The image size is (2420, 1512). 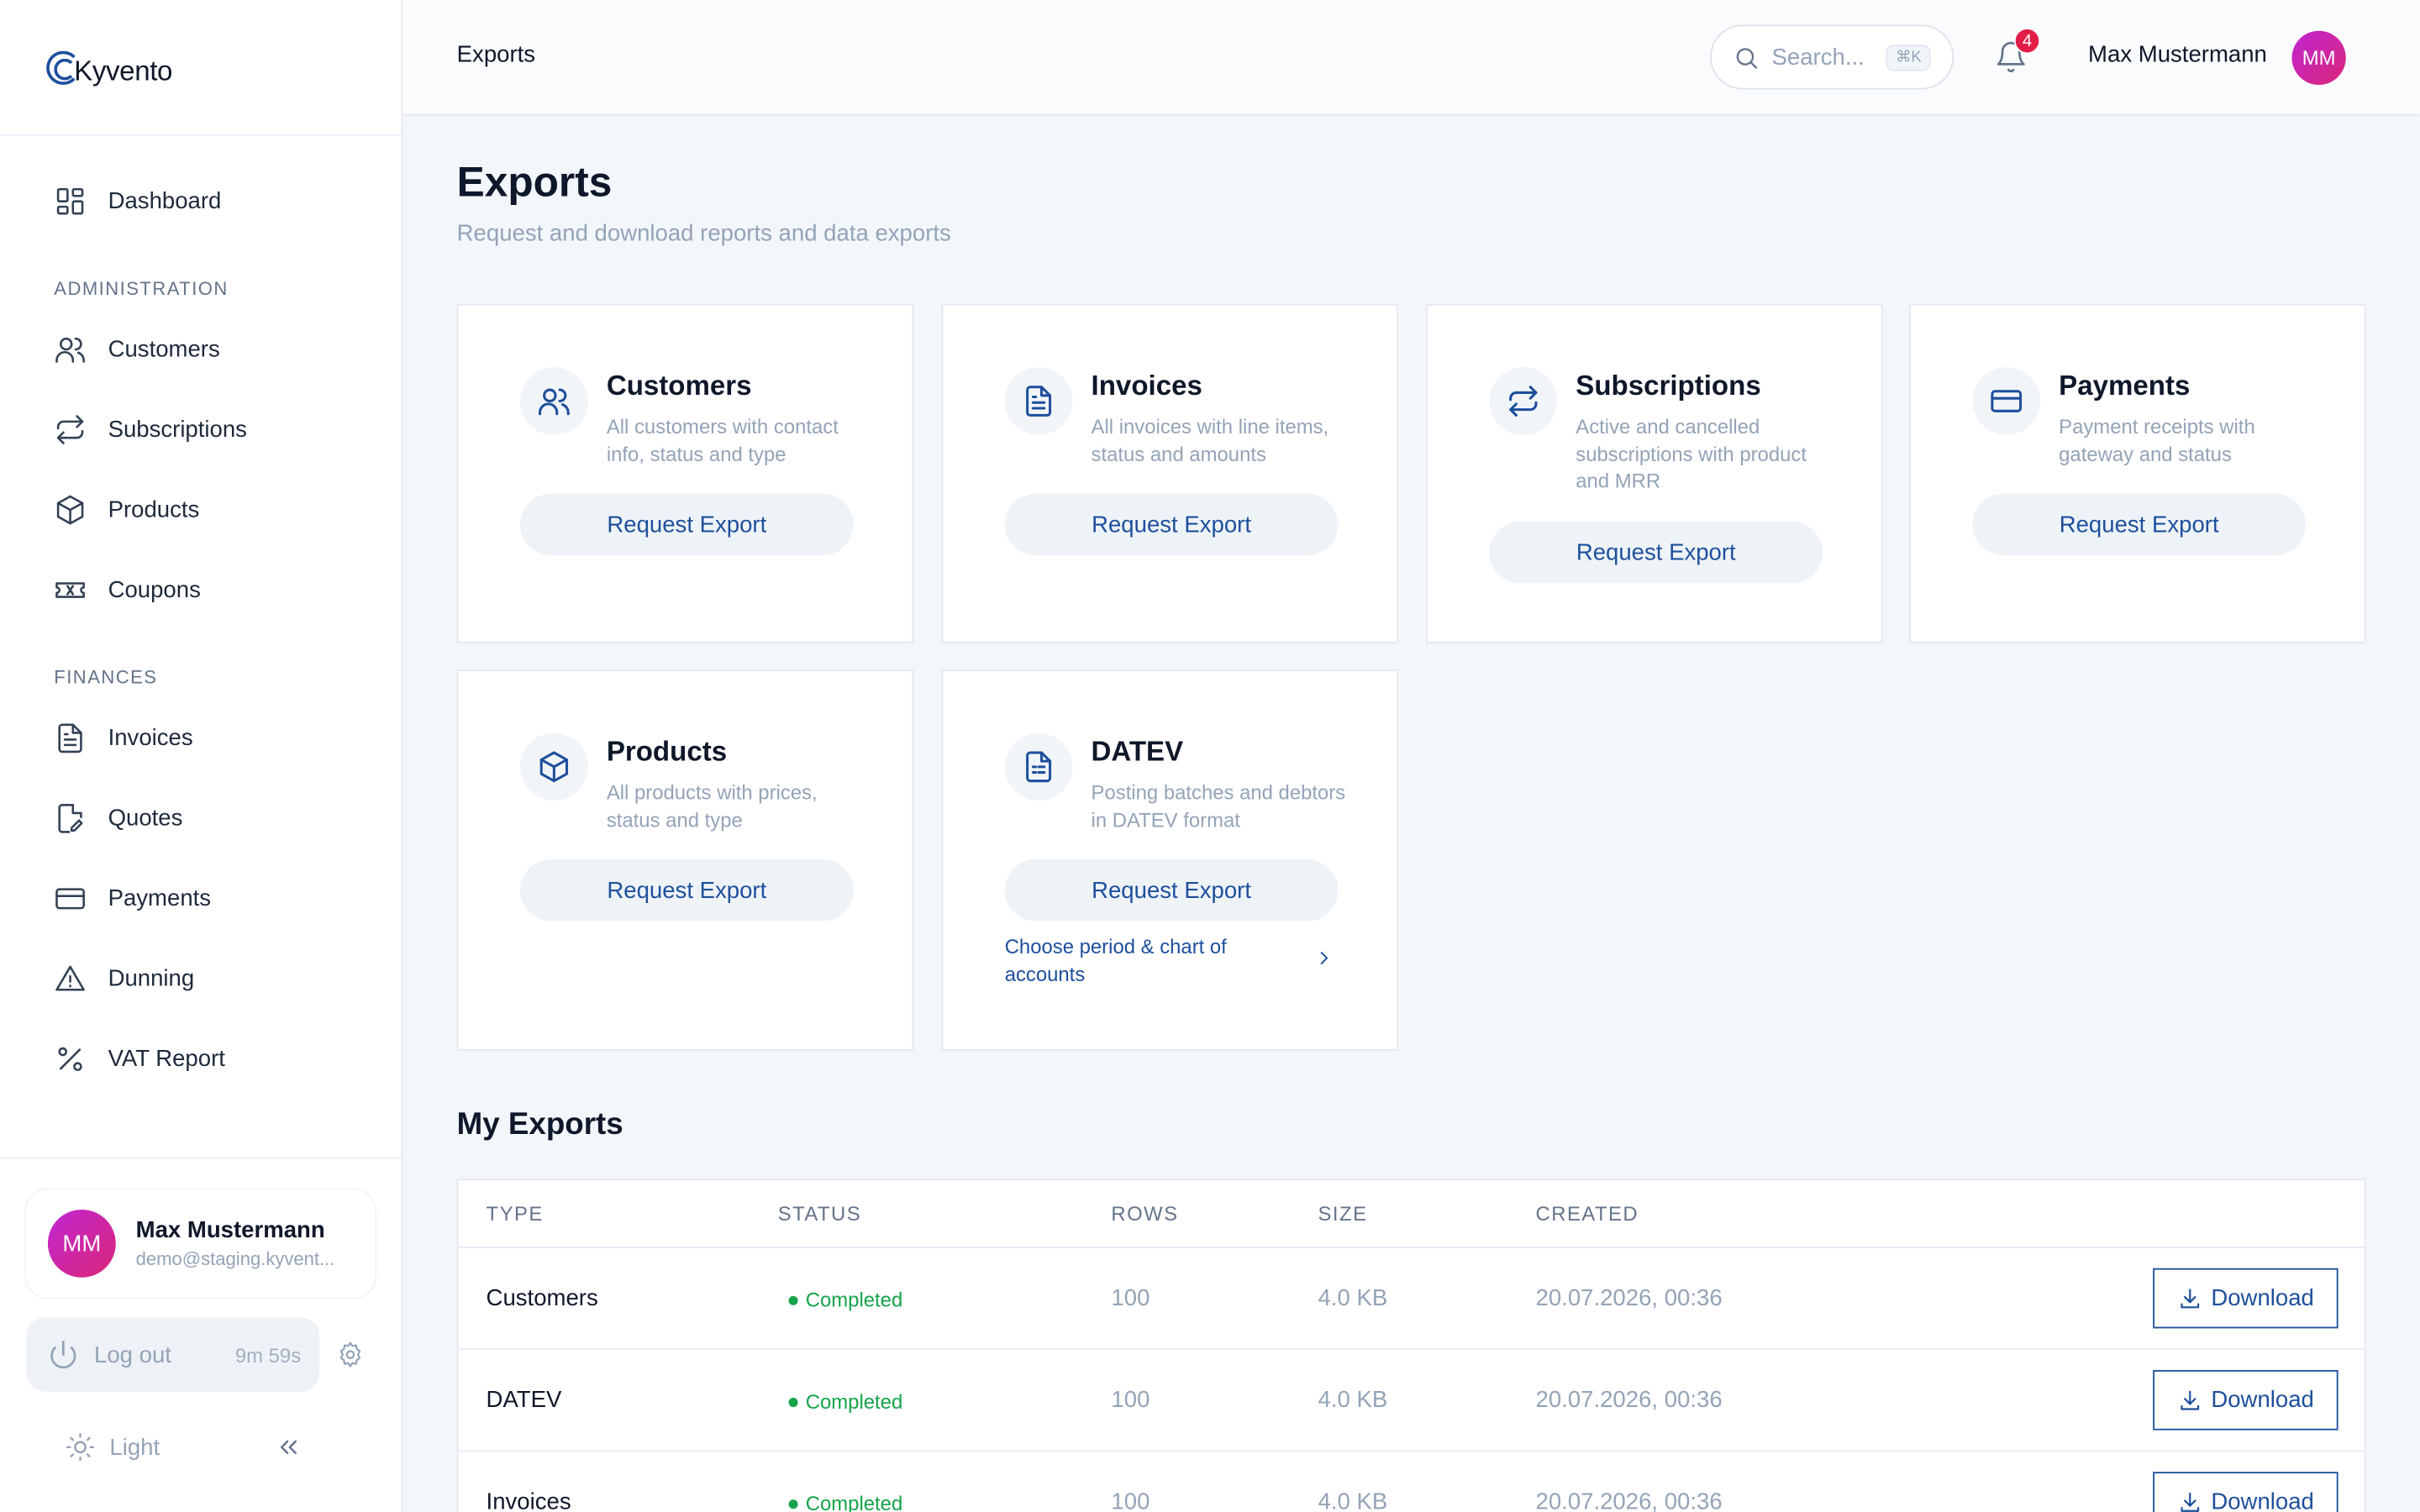 I want to click on card-title: Customers, so click(x=679, y=386).